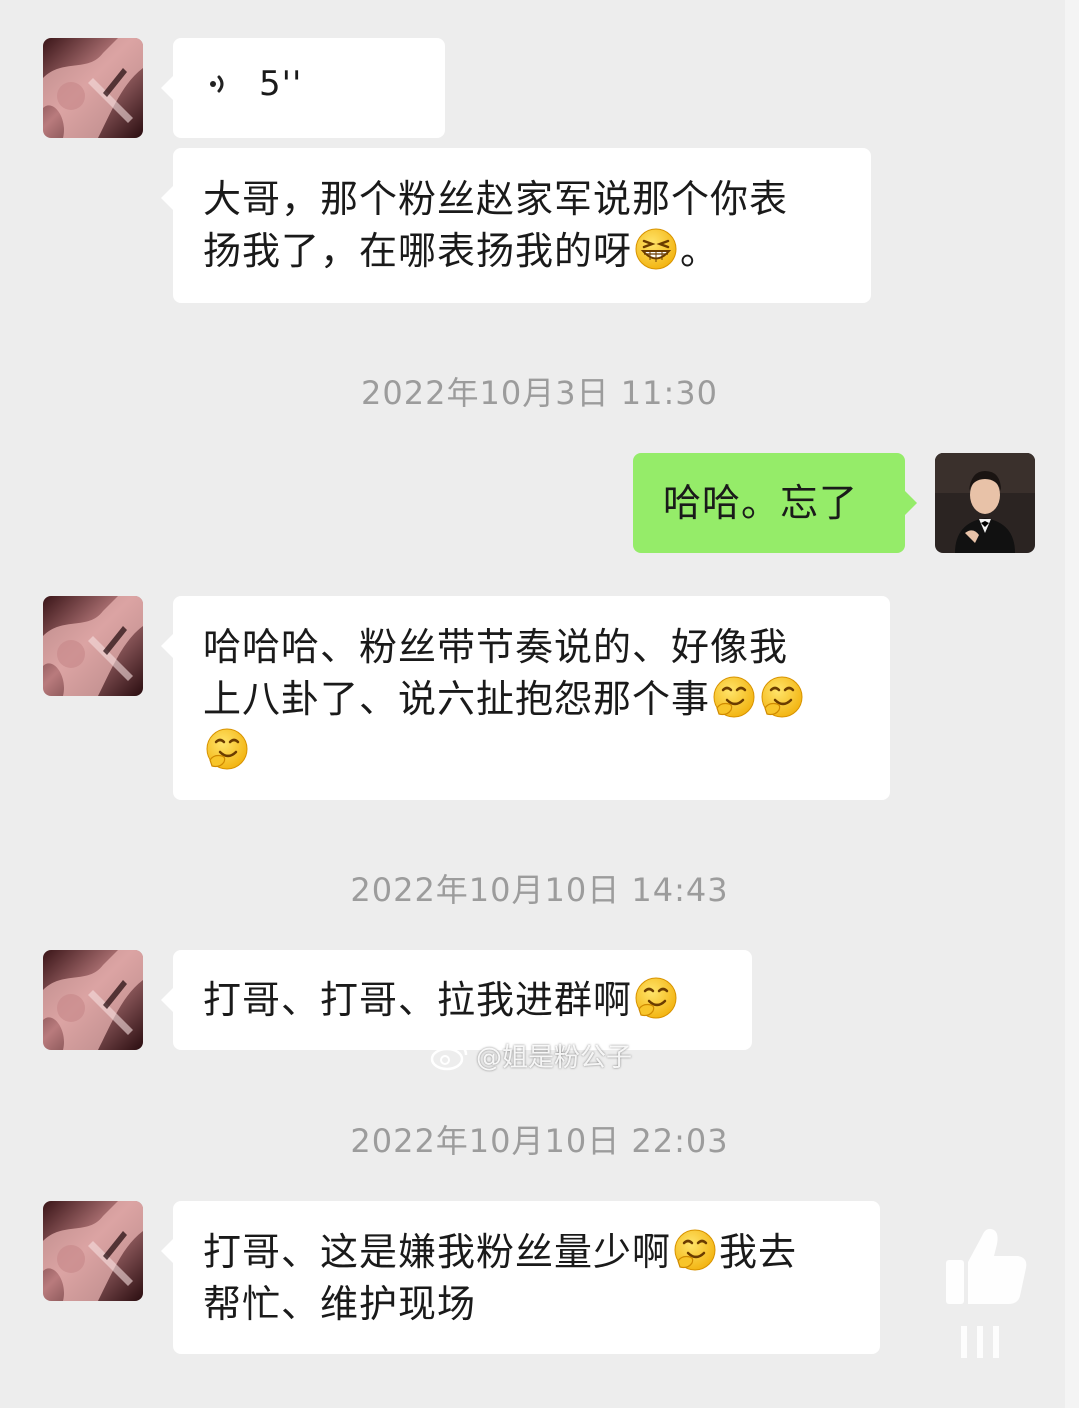 This screenshot has height=1408, width=1079. Describe the element at coordinates (761, 503) in the screenshot. I see `message-text: 哈哈。忘了` at that location.